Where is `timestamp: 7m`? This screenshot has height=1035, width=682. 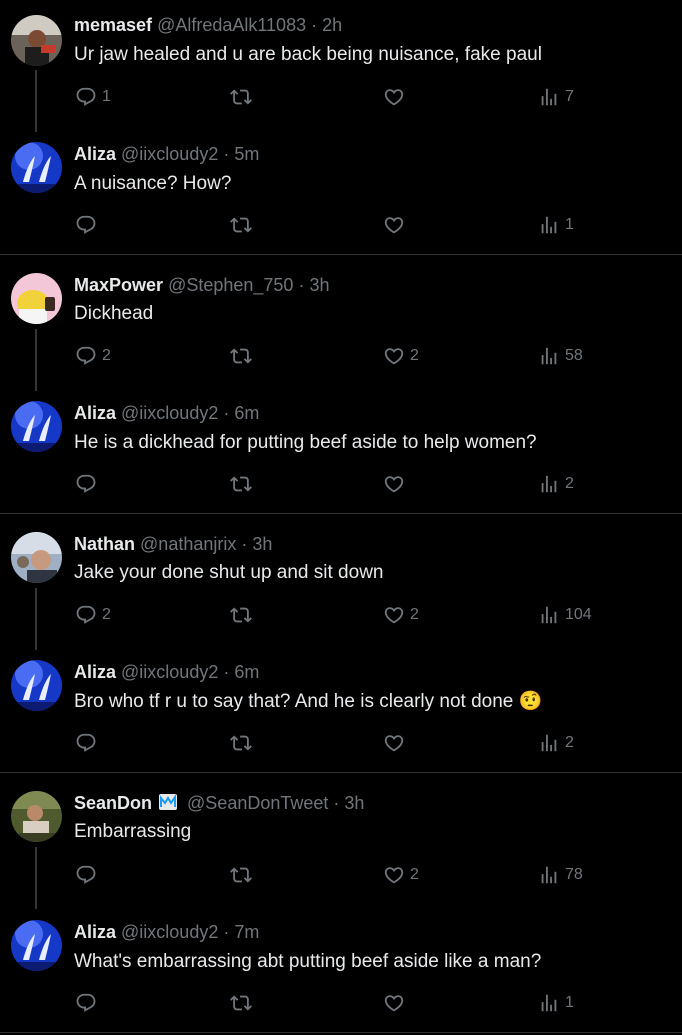 timestamp: 7m is located at coordinates (246, 932).